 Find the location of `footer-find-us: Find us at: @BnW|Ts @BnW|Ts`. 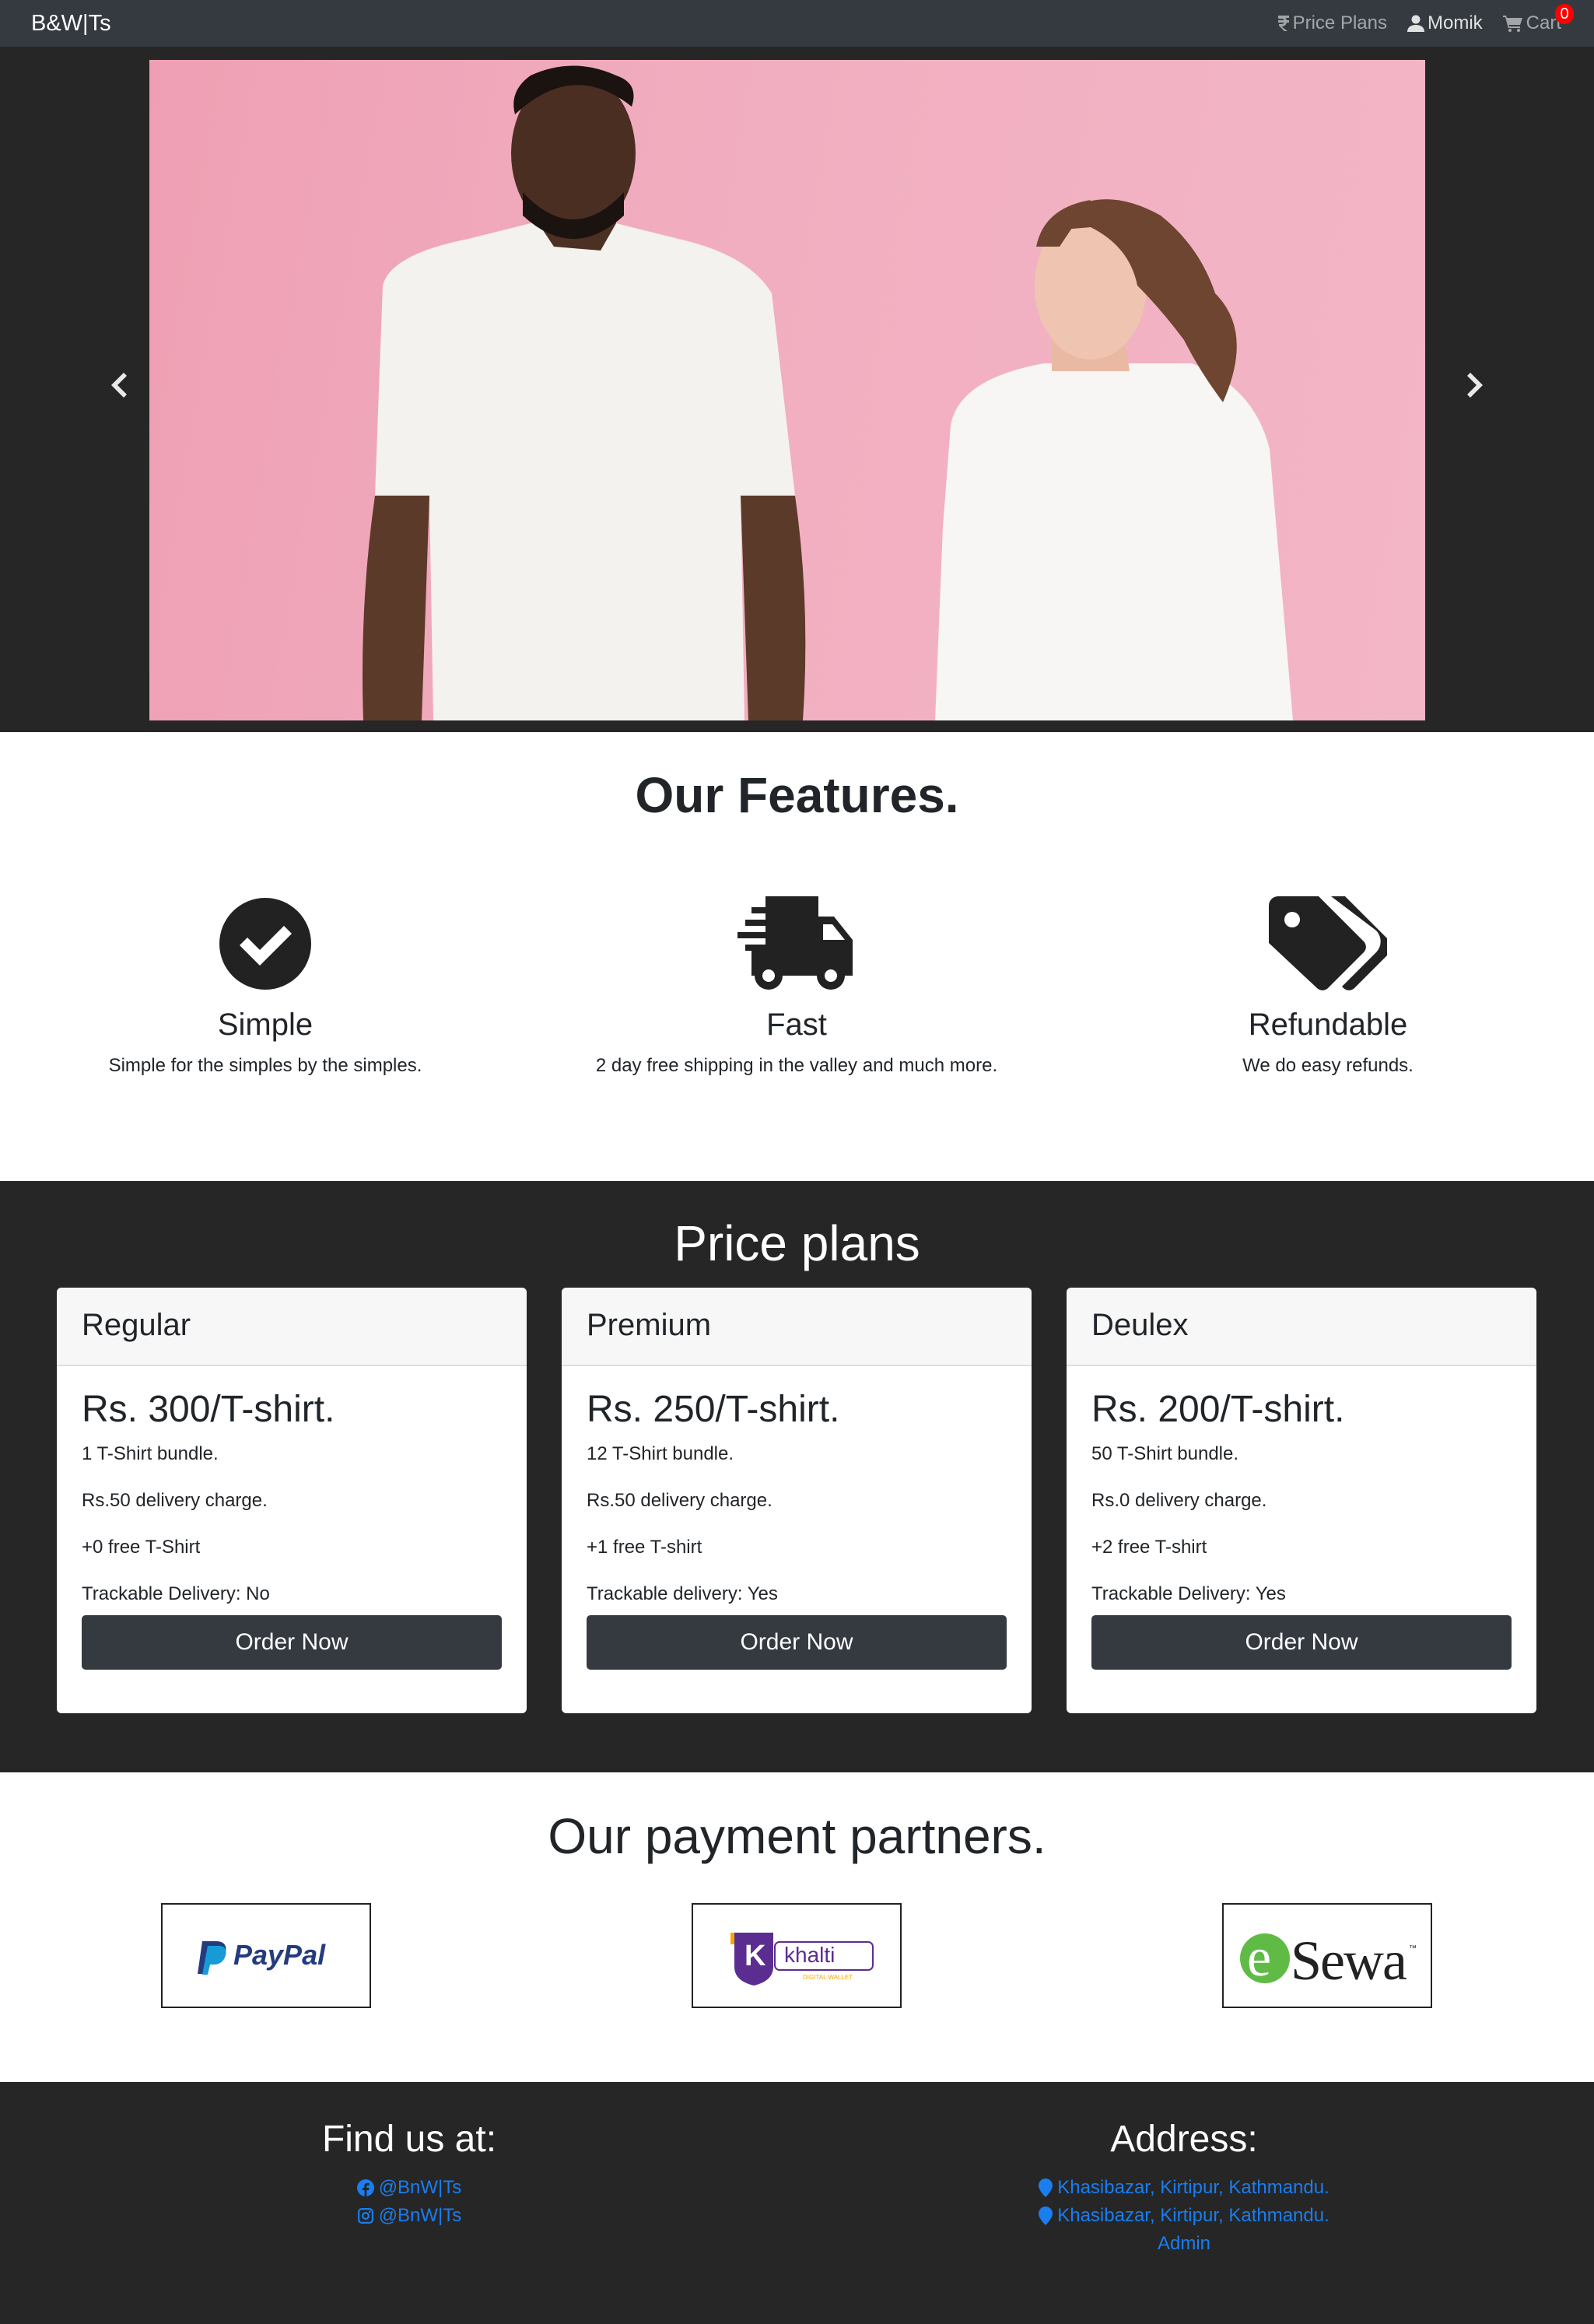

footer-find-us: Find us at: @BnW|Ts @BnW|Ts is located at coordinates (409, 2173).